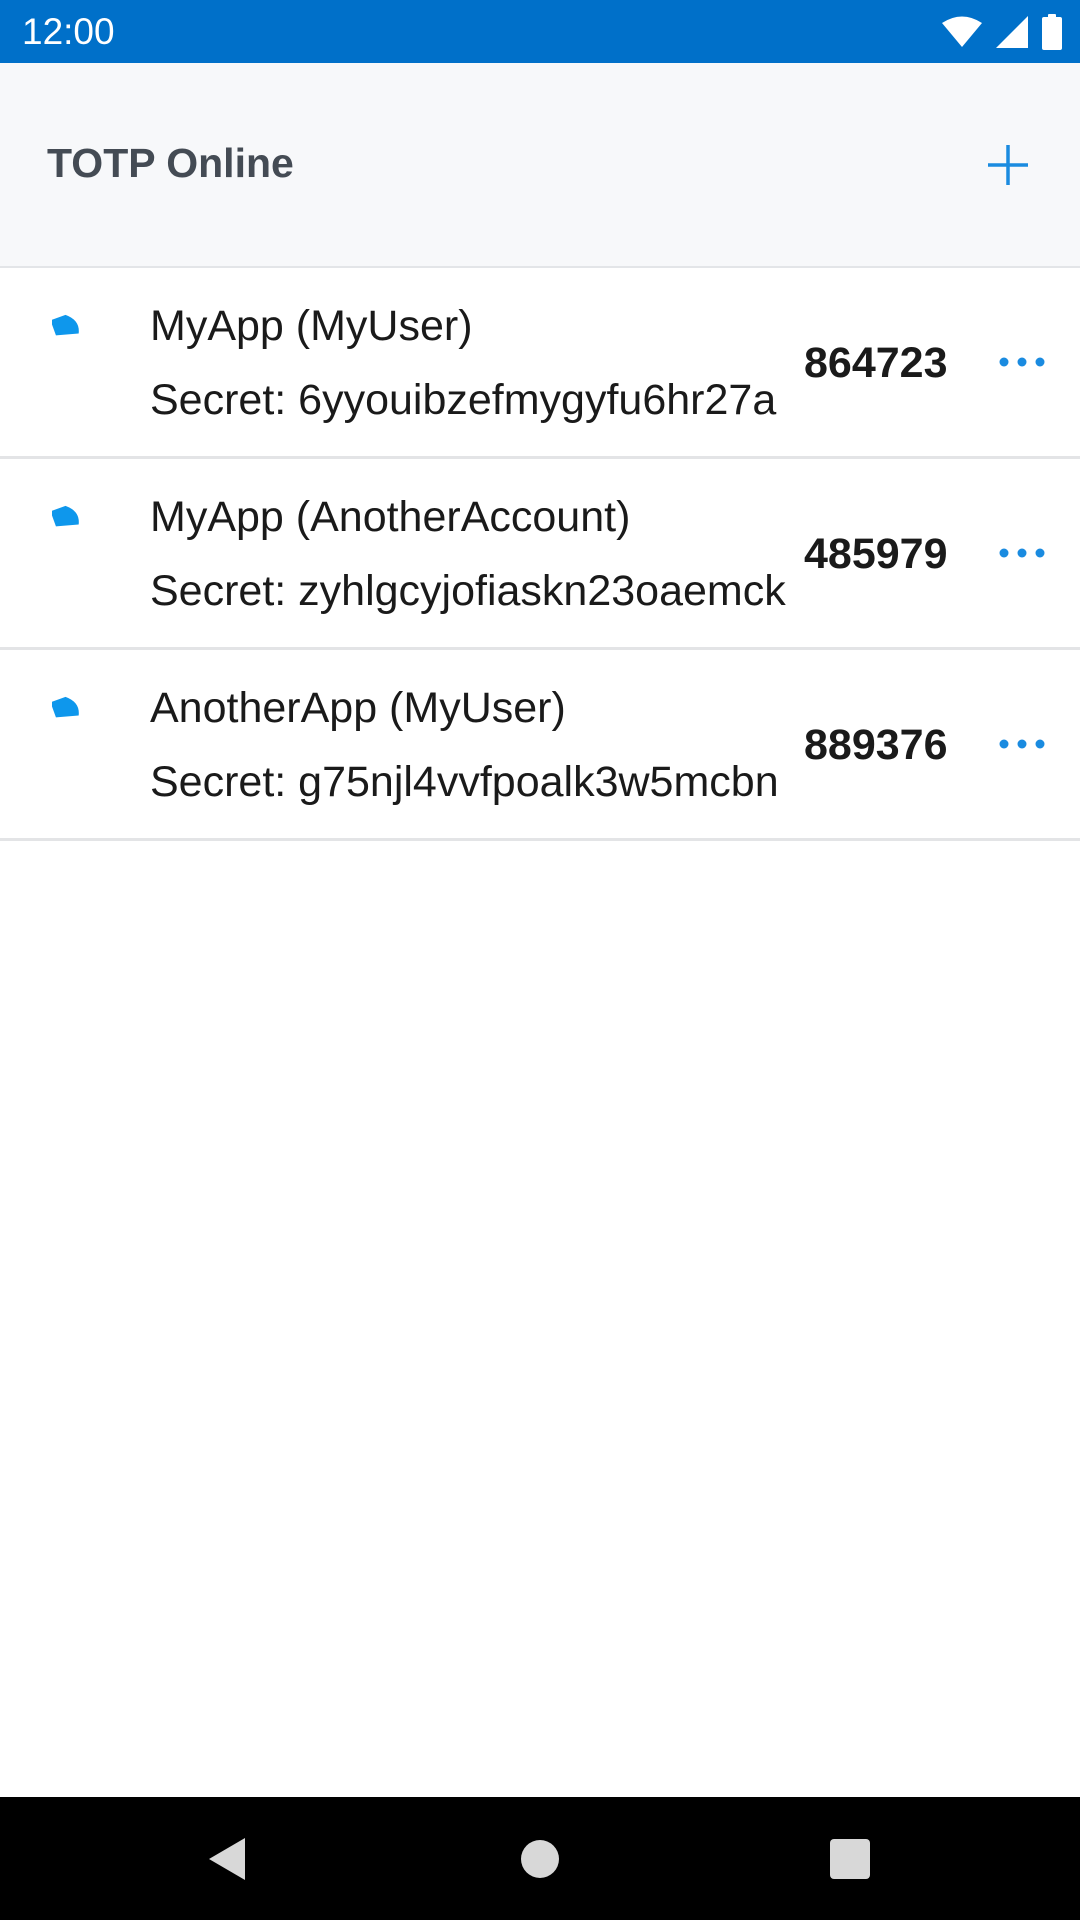 Image resolution: width=1080 pixels, height=1920 pixels. What do you see at coordinates (876, 745) in the screenshot?
I see `totp-code: 889376` at bounding box center [876, 745].